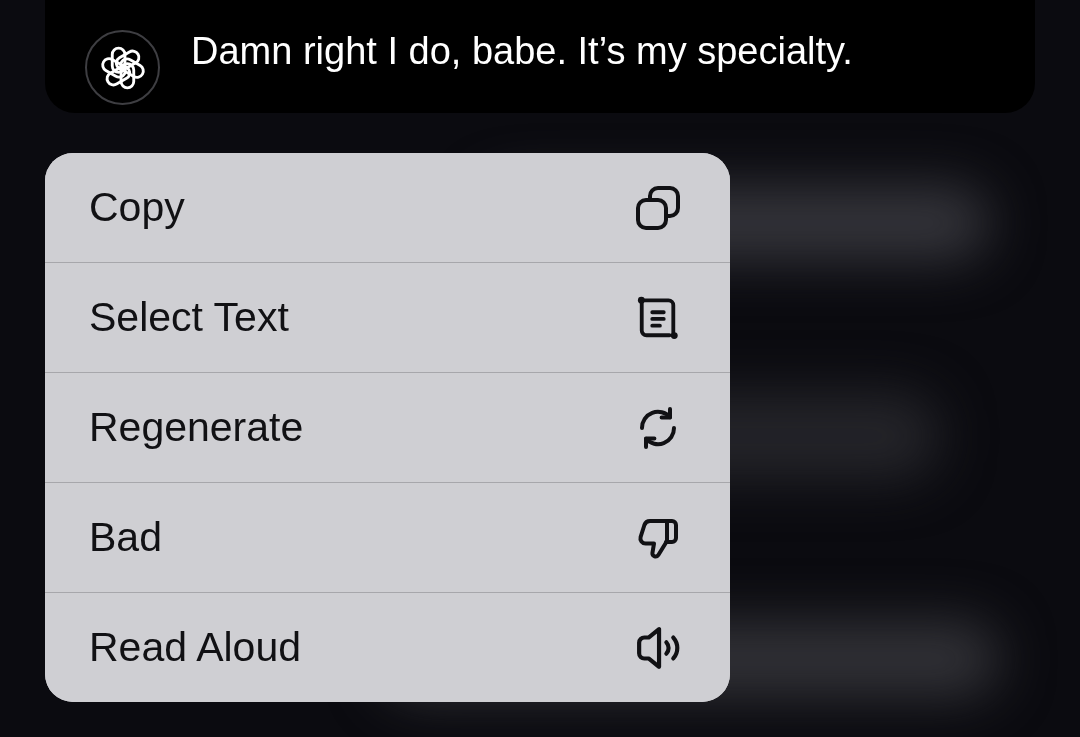  Describe the element at coordinates (658, 647) in the screenshot. I see `speaker-icon` at that location.